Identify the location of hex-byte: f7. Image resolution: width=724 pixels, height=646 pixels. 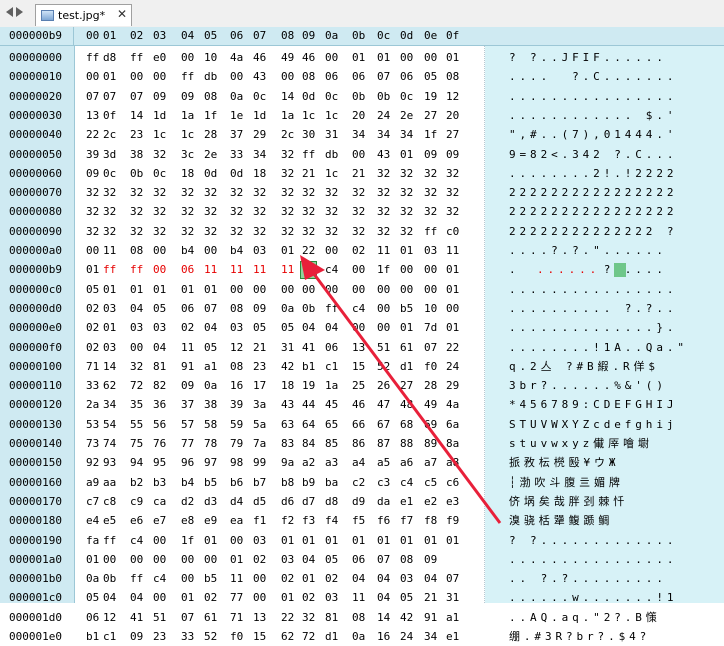
(406, 521).